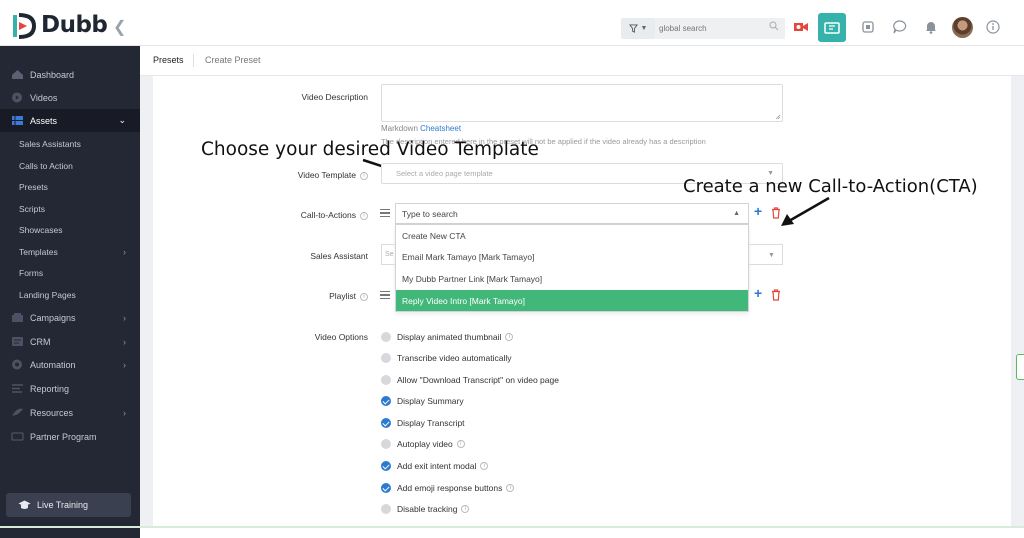 This screenshot has width=1024, height=538. I want to click on user-avatar, so click(962, 27).